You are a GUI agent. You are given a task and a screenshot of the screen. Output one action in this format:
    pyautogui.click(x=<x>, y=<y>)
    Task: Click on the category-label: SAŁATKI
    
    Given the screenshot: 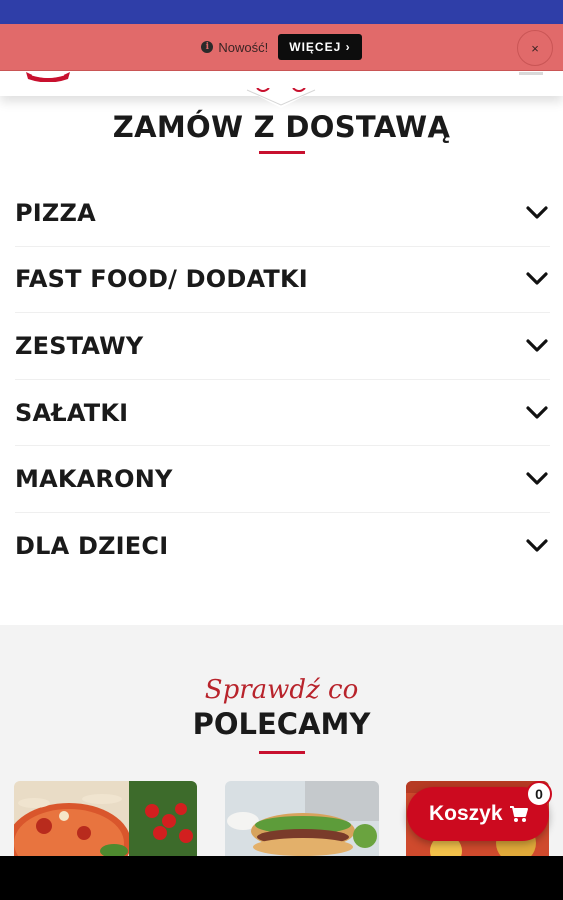 What is the action you would take?
    pyautogui.click(x=72, y=412)
    